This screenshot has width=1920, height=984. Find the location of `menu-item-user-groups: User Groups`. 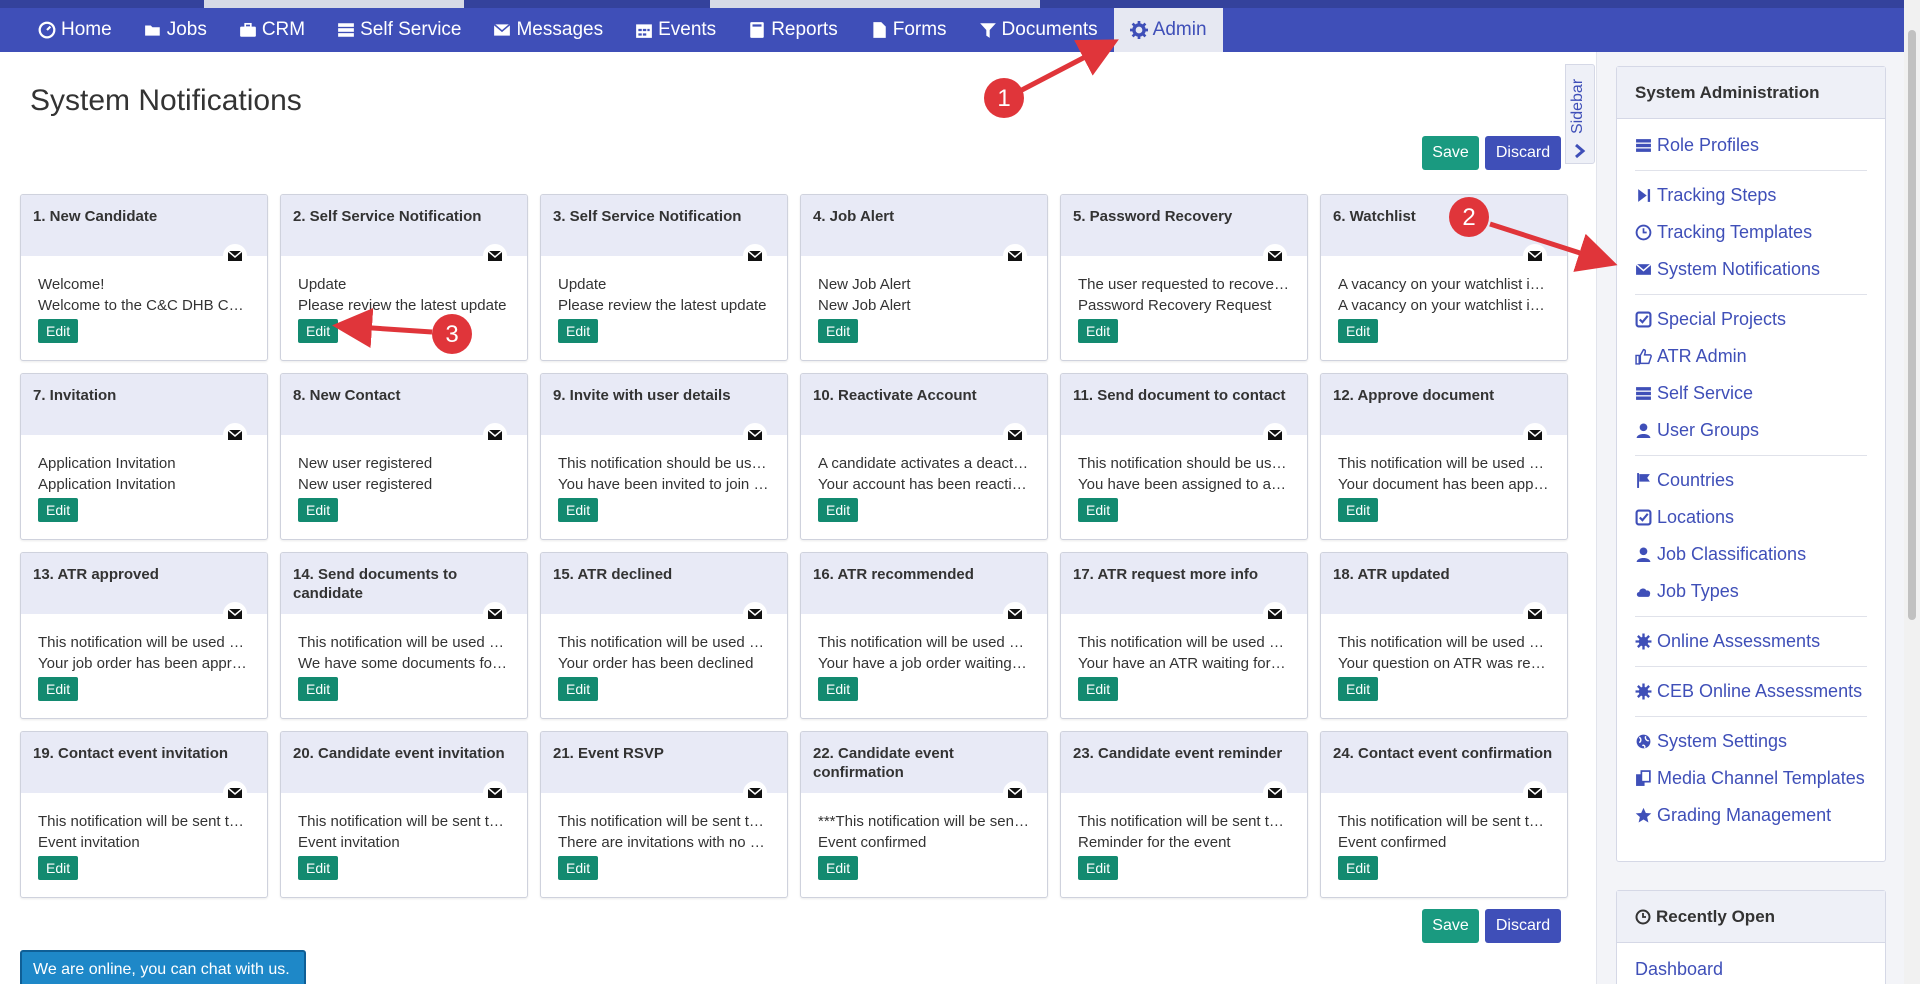

menu-item-user-groups: User Groups is located at coordinates (1751, 430).